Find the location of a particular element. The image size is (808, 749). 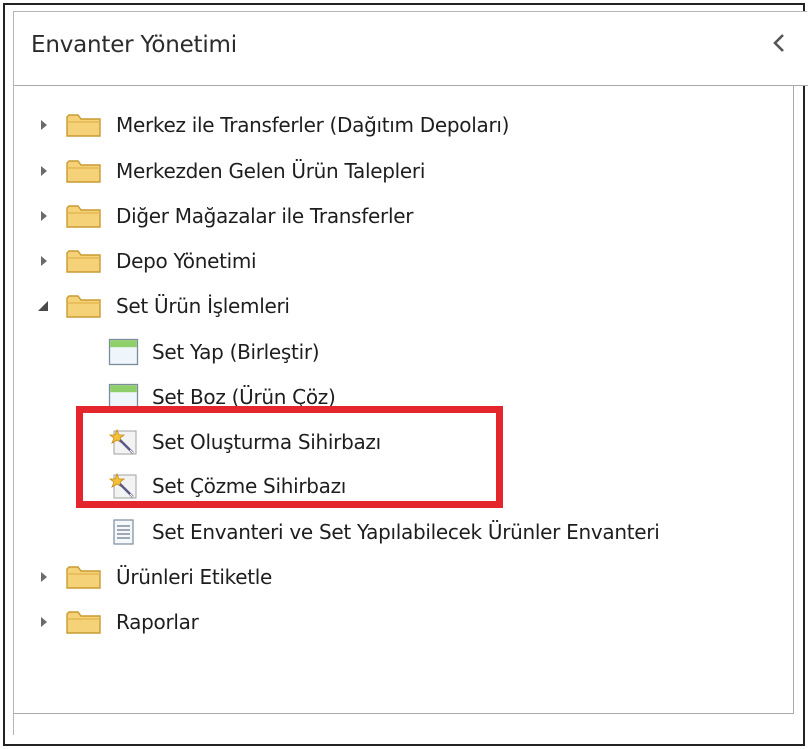

tree-node-set-cozme-sihirbazi: Set Çözme Sihirbazı is located at coordinates (227, 486).